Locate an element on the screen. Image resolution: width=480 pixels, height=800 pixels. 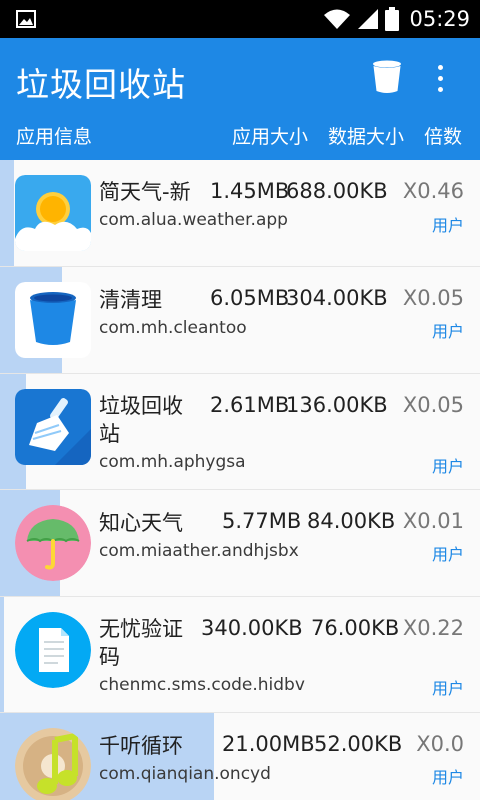
signal-icon is located at coordinates (368, 19).